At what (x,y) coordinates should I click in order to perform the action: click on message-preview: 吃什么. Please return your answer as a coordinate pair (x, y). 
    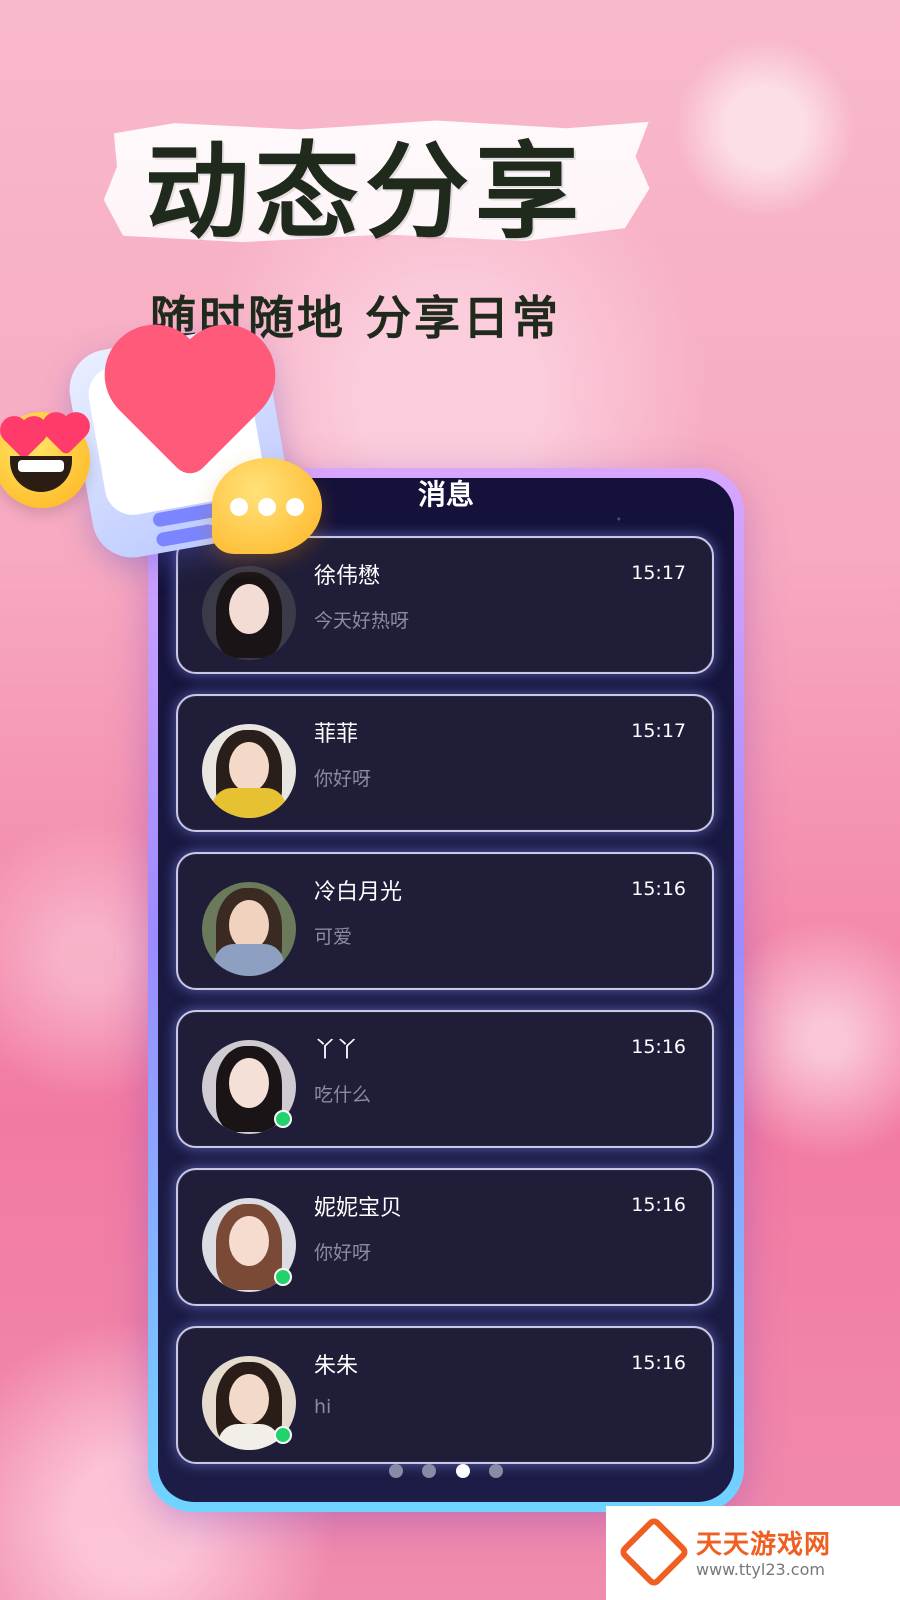
    Looking at the image, I should click on (343, 1095).